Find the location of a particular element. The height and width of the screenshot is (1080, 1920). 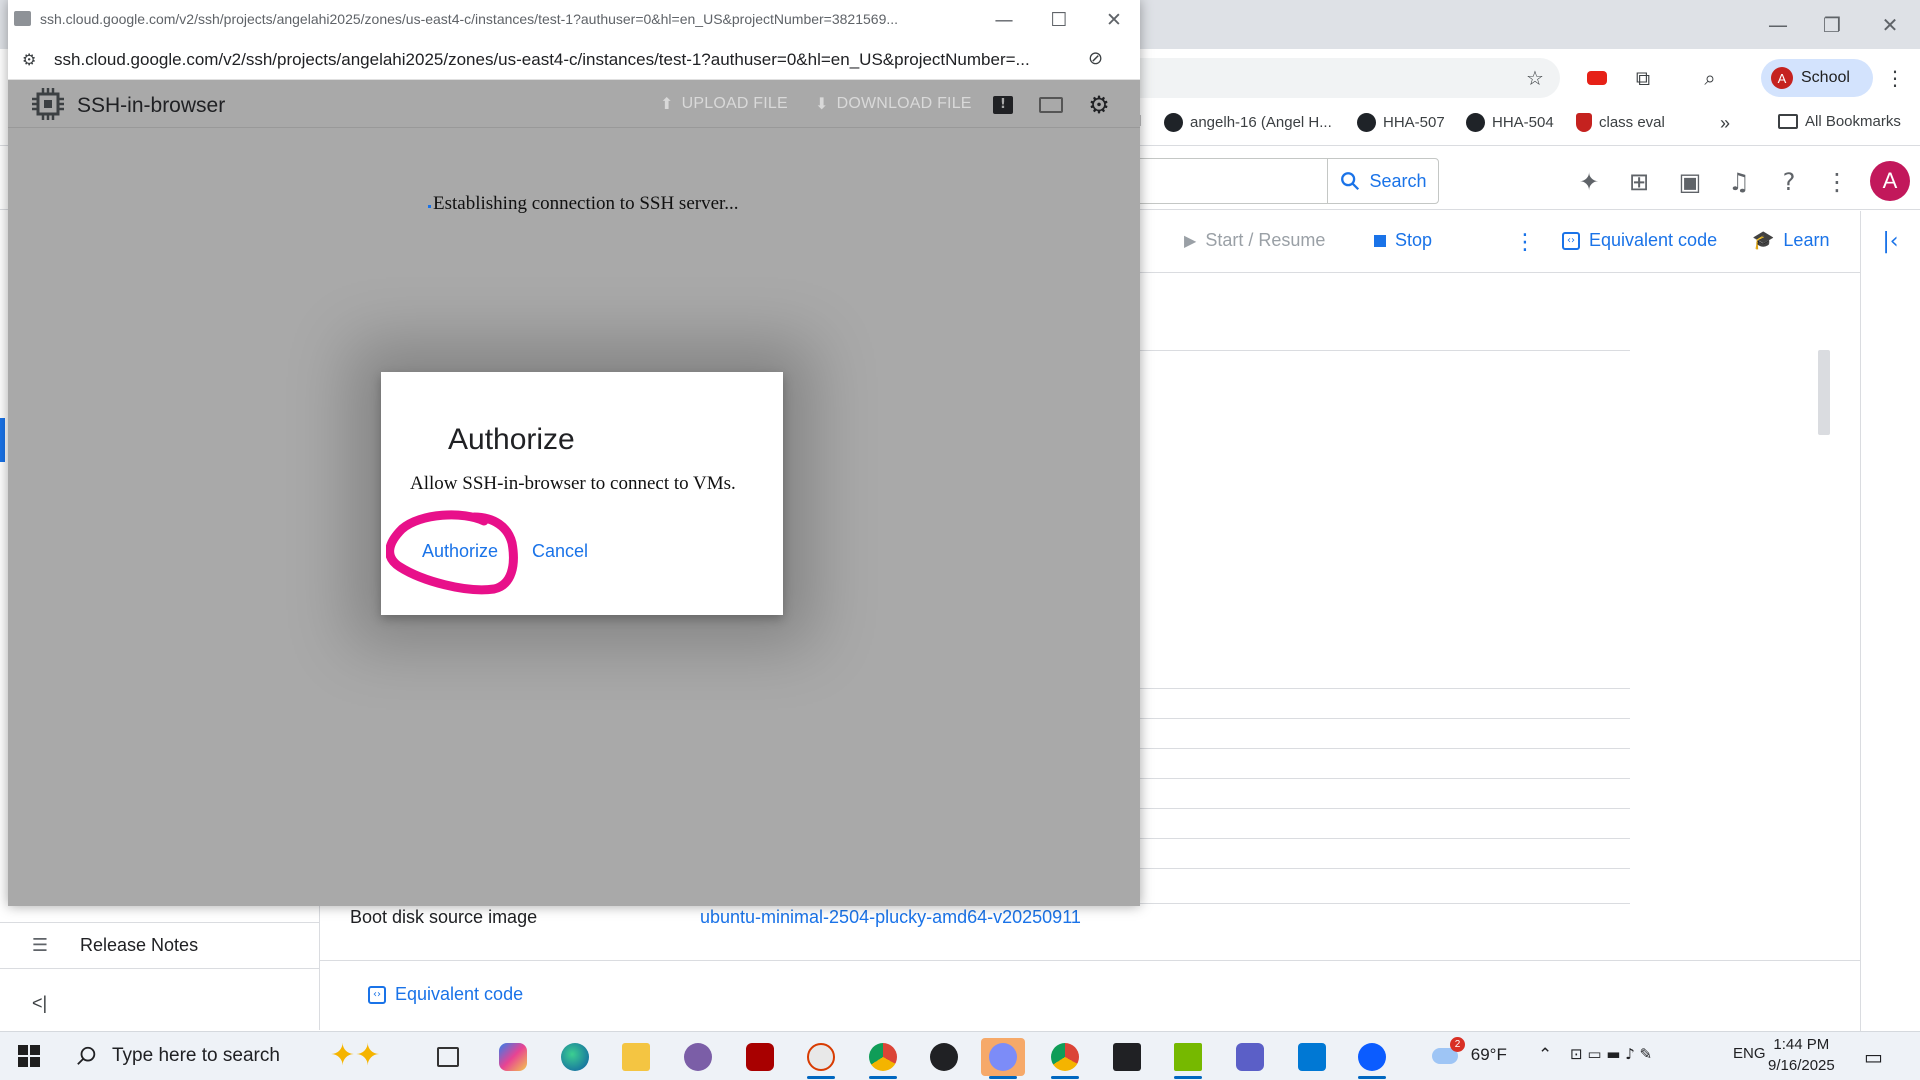

maximize-icon: ☐ is located at coordinates (1059, 20).